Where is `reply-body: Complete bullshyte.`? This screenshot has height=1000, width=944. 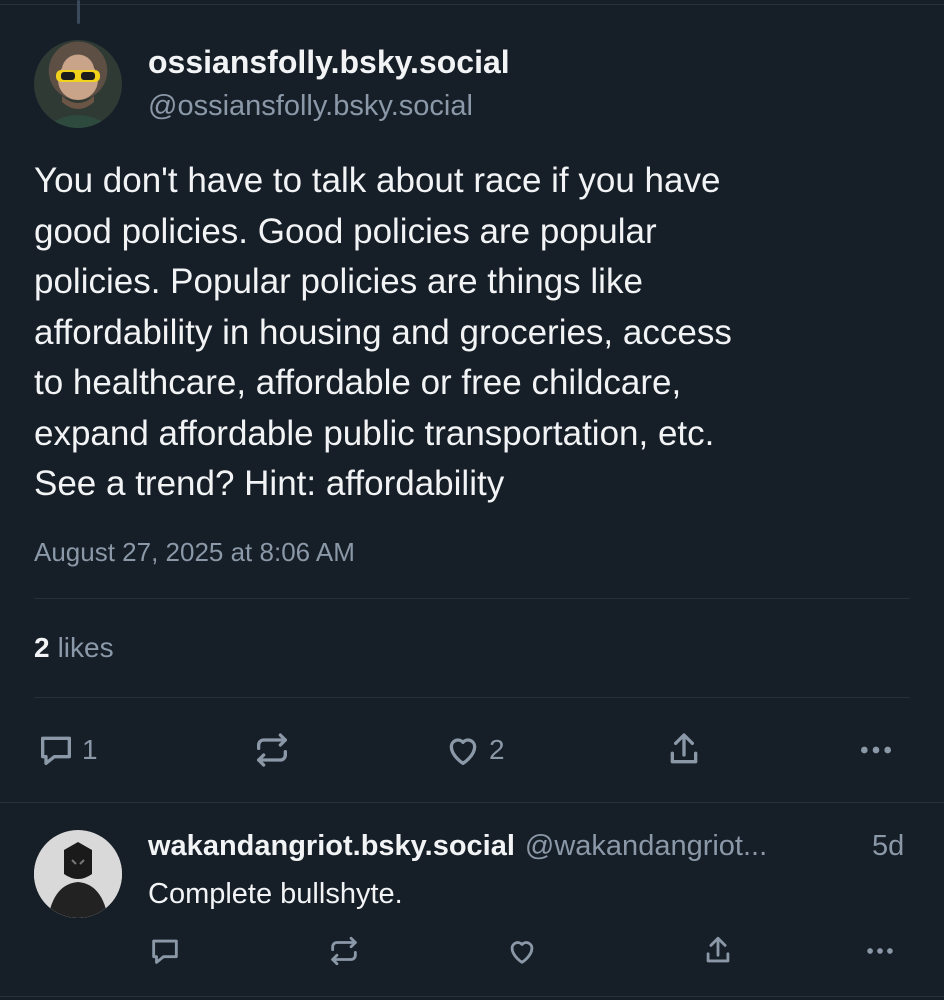
reply-body: Complete bullshyte. is located at coordinates (275, 894).